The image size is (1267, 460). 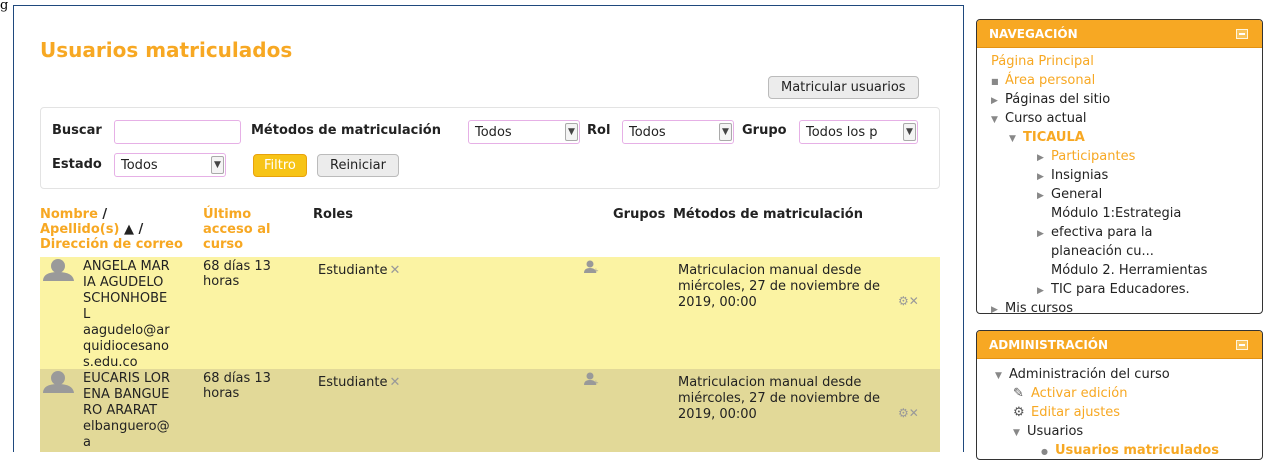 I want to click on nav-current-course-label: Curso actual, so click(x=1046, y=118).